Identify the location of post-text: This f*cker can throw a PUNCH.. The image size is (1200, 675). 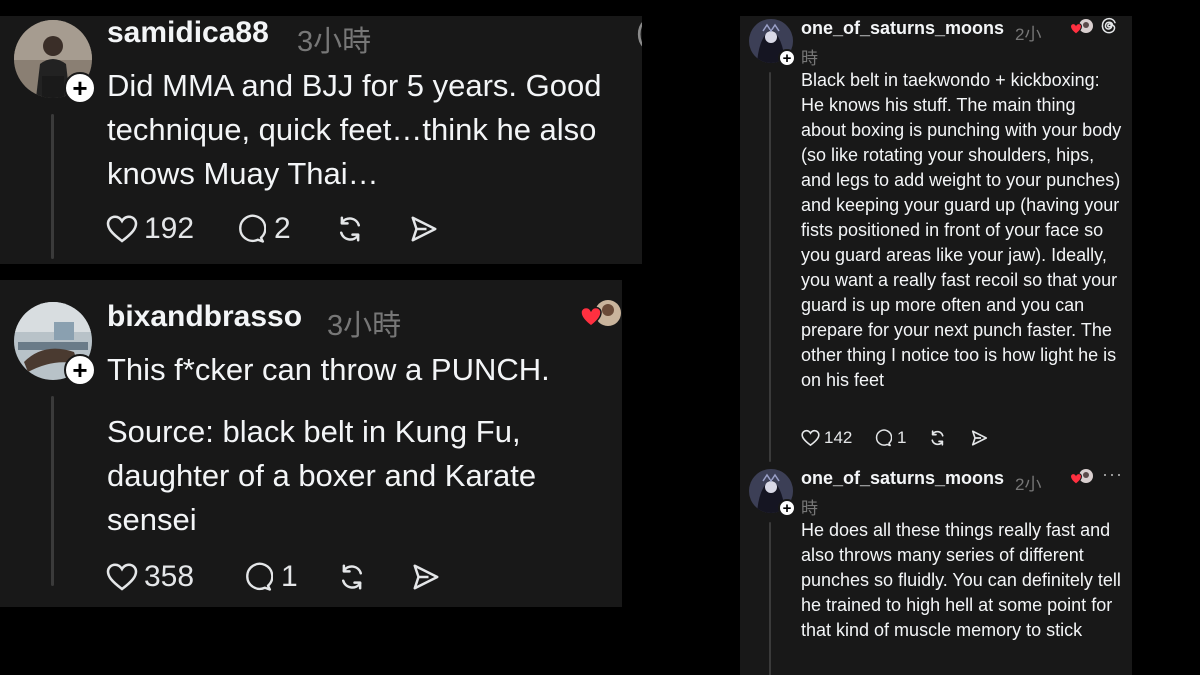
(328, 369).